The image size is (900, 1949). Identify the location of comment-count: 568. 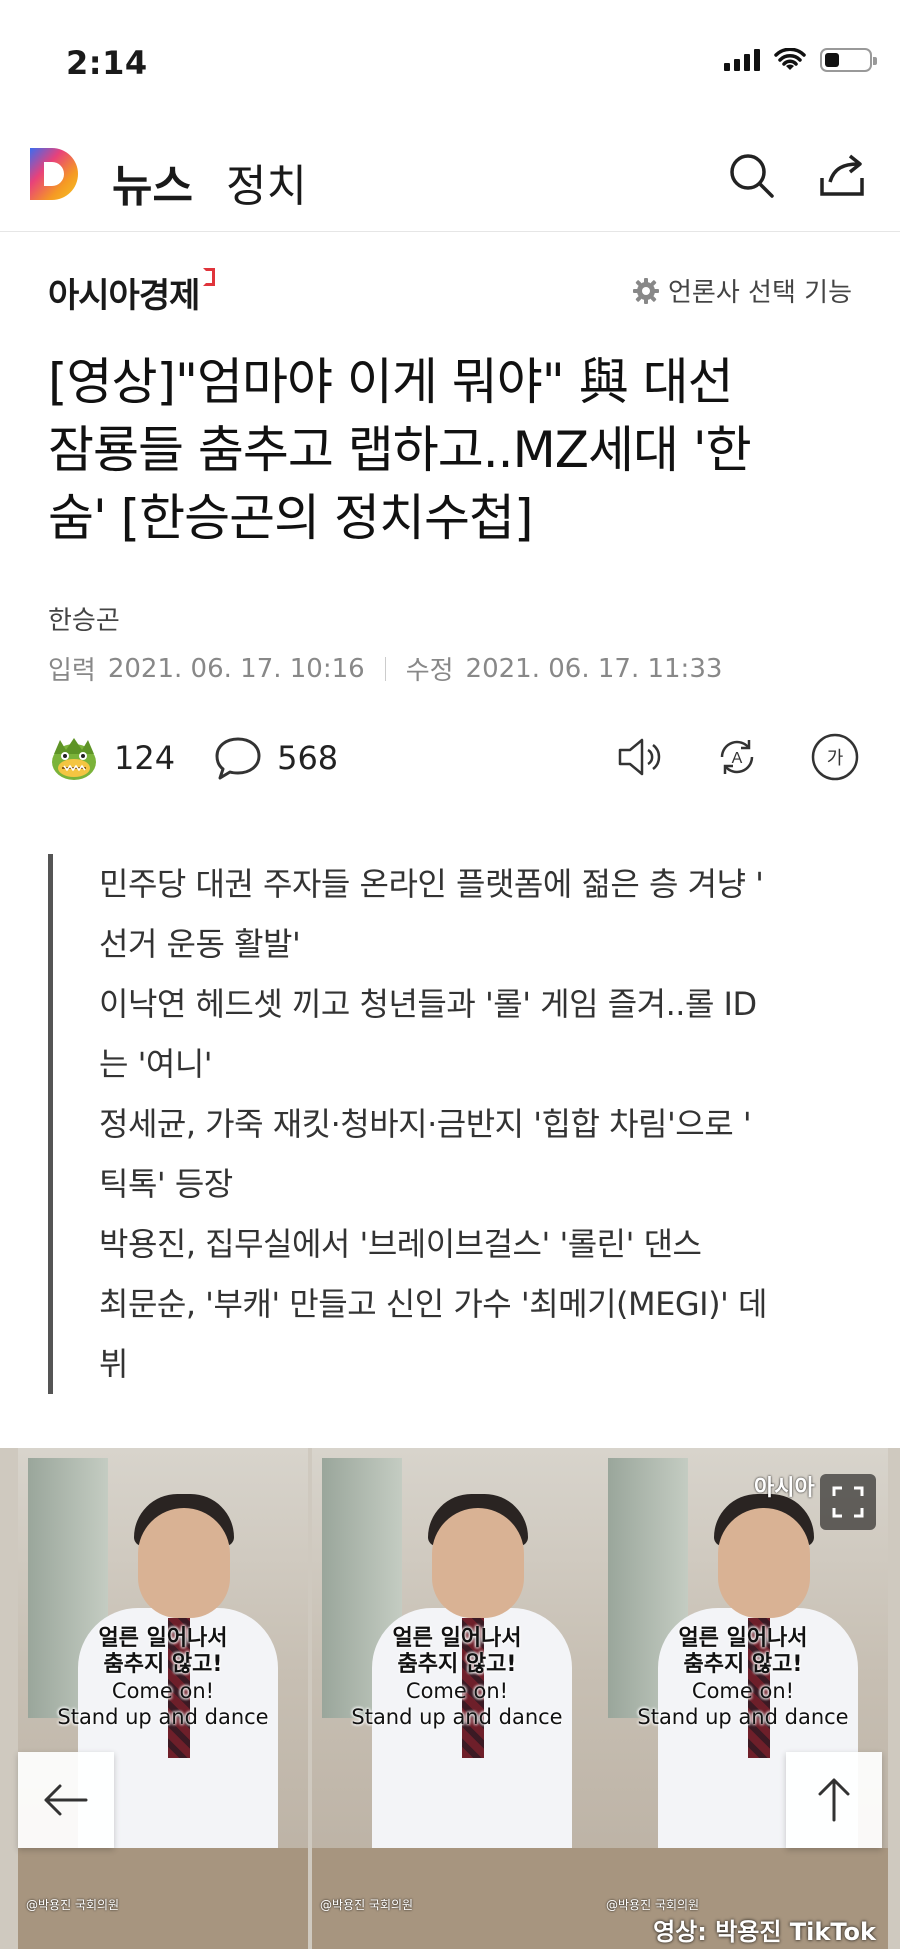
(307, 758).